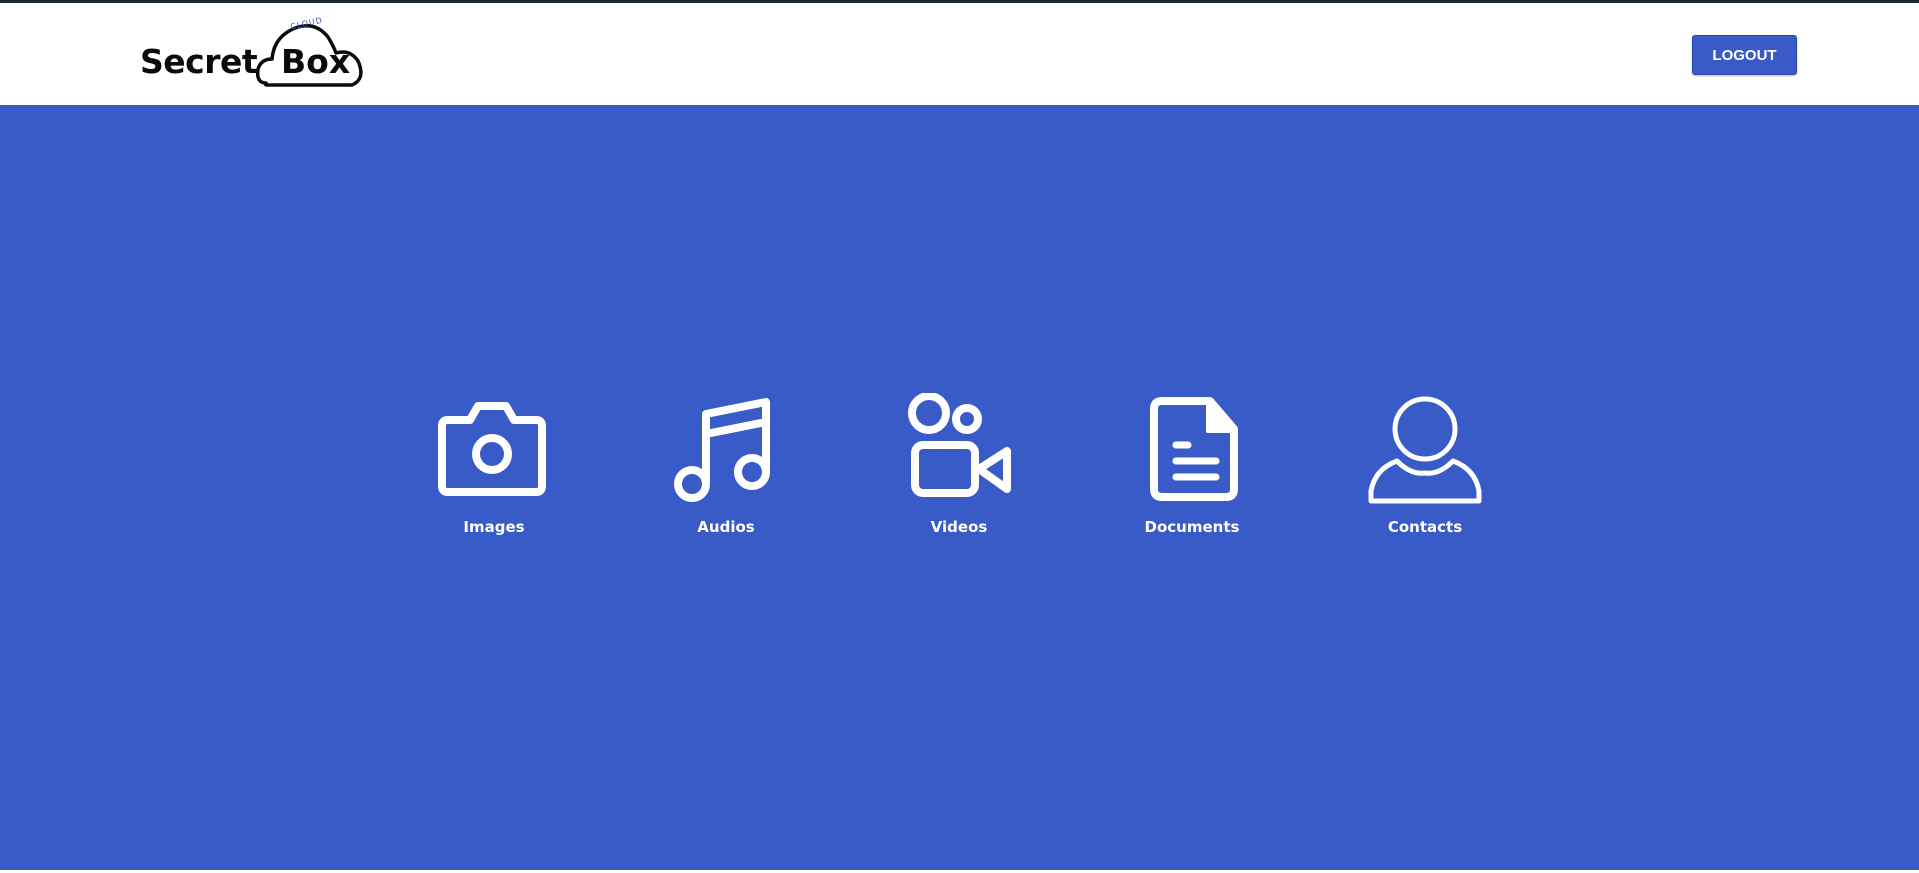 This screenshot has width=1919, height=873. What do you see at coordinates (726, 448) in the screenshot?
I see `music-note-icon` at bounding box center [726, 448].